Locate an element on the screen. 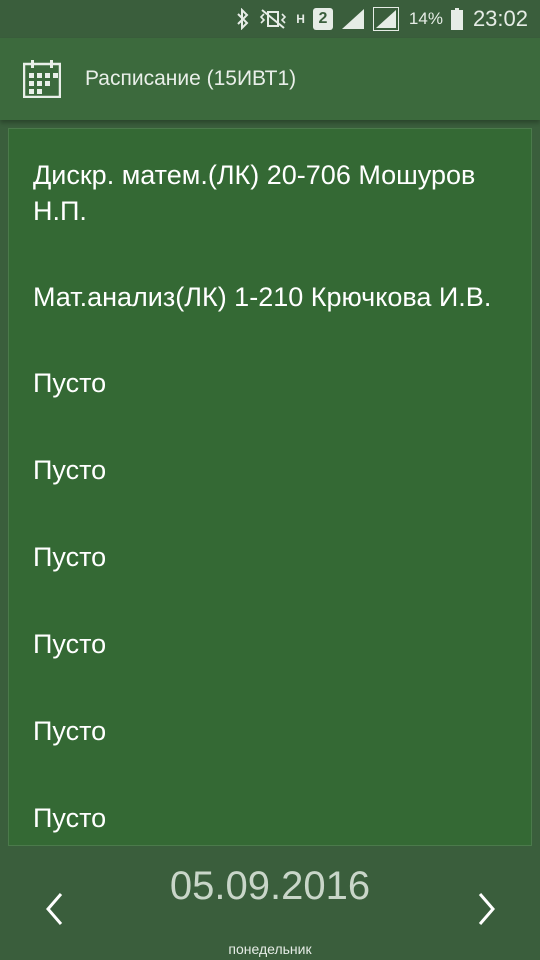  chevron-right-icon is located at coordinates (486, 909).